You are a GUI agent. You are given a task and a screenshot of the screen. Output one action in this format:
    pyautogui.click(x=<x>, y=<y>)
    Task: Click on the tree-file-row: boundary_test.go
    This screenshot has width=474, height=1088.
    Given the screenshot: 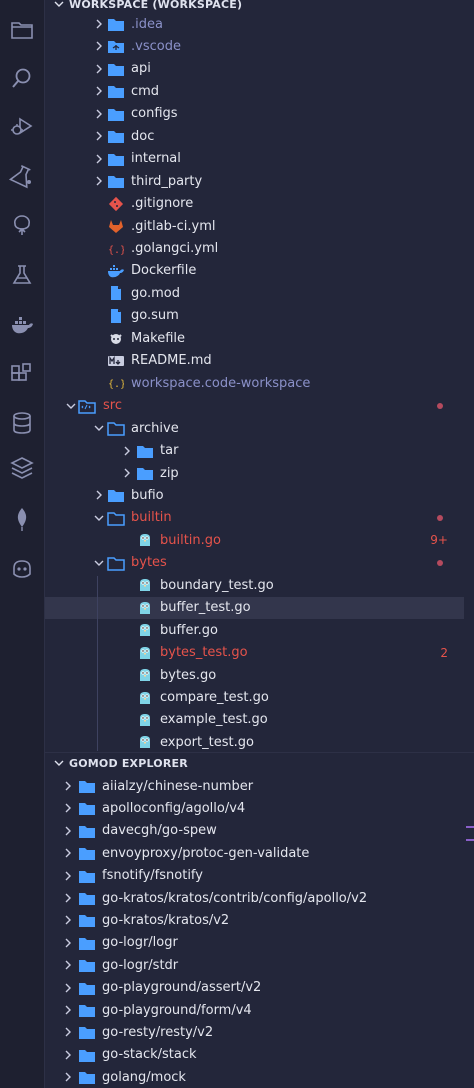 What is the action you would take?
    pyautogui.click(x=254, y=585)
    